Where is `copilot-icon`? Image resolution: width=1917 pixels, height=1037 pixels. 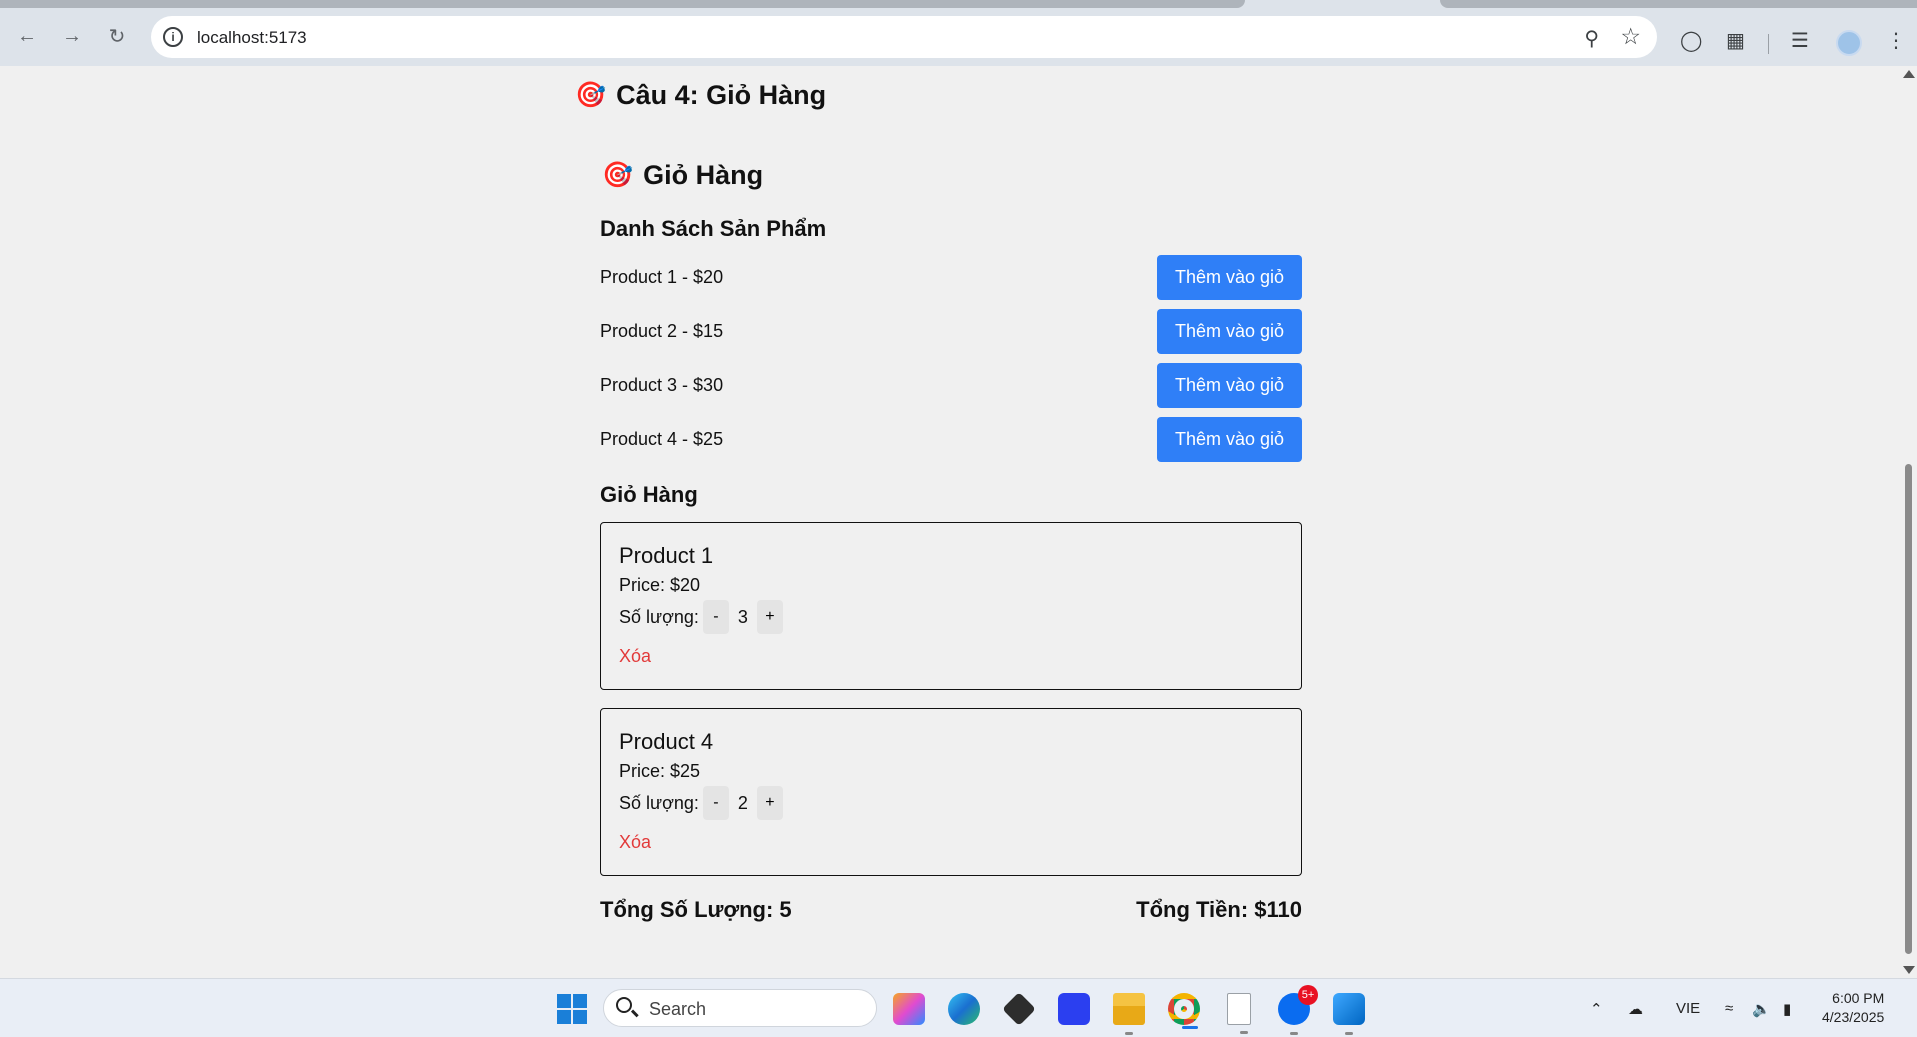 copilot-icon is located at coordinates (909, 1009).